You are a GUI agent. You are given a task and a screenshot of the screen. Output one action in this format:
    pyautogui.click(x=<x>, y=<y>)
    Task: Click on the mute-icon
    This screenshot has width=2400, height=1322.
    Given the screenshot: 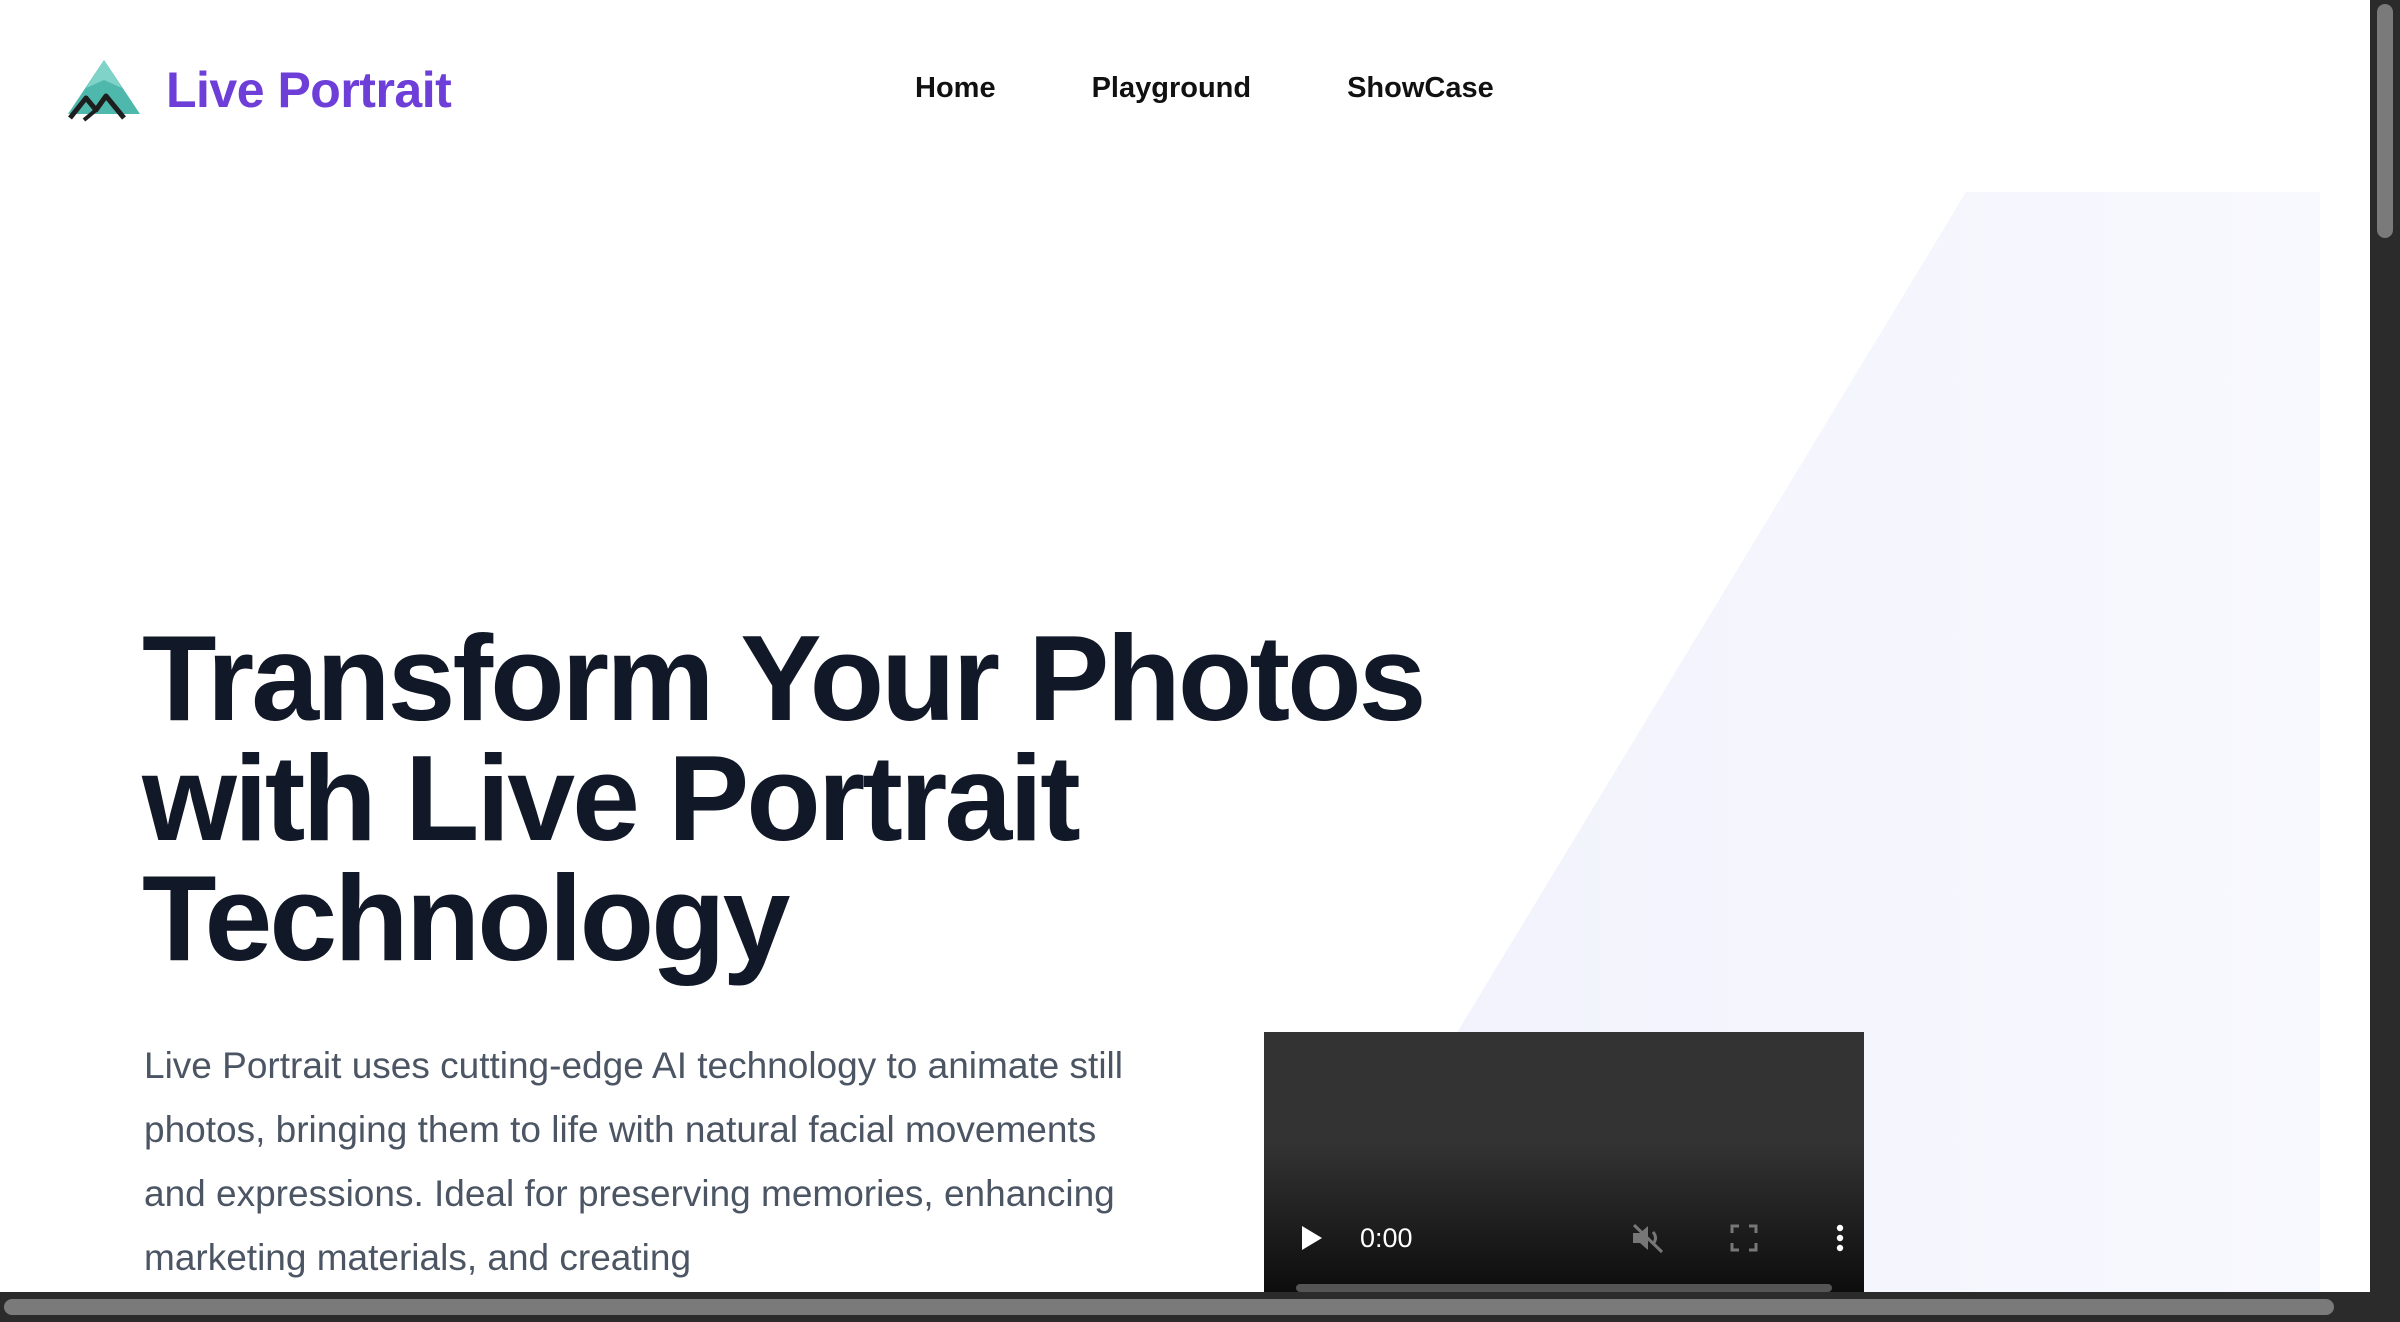 What is the action you would take?
    pyautogui.click(x=1648, y=1238)
    